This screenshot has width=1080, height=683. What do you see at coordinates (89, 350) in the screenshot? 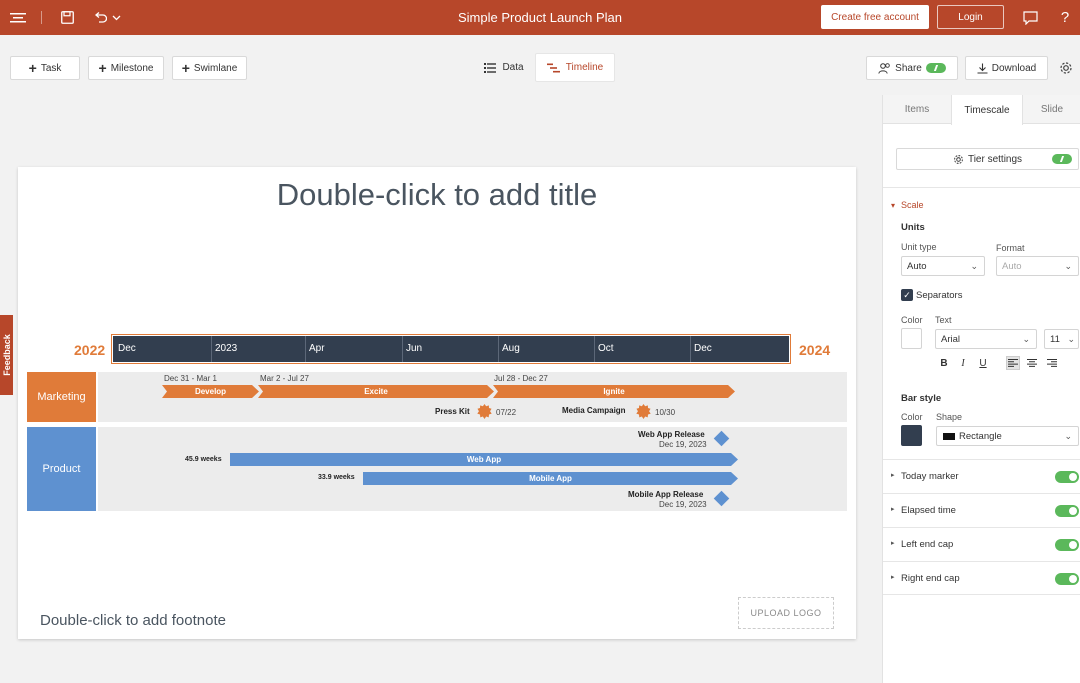
I see `start-year-label: 2022` at bounding box center [89, 350].